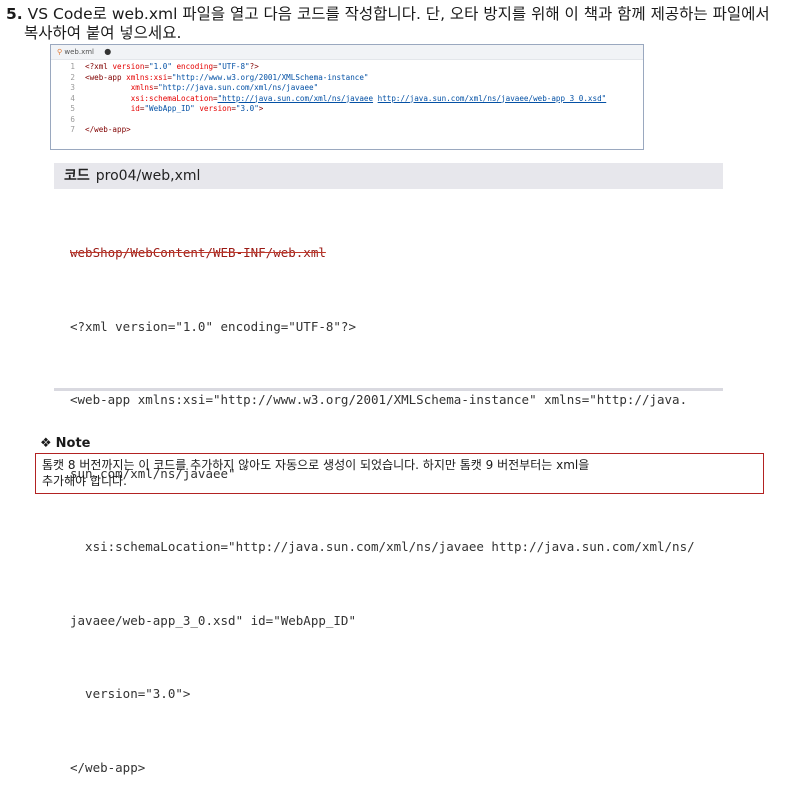 This screenshot has width=791, height=805. Describe the element at coordinates (233, 66) in the screenshot. I see `code-token: "UTF-8"` at that location.